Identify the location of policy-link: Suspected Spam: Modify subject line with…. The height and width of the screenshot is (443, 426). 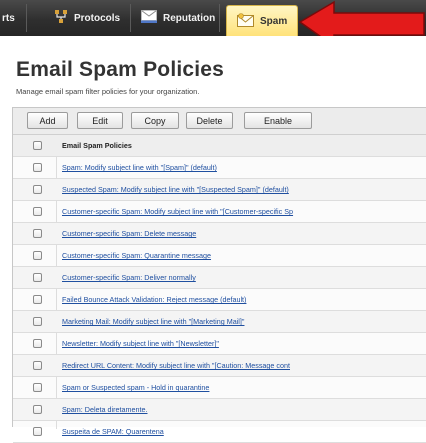
(175, 189).